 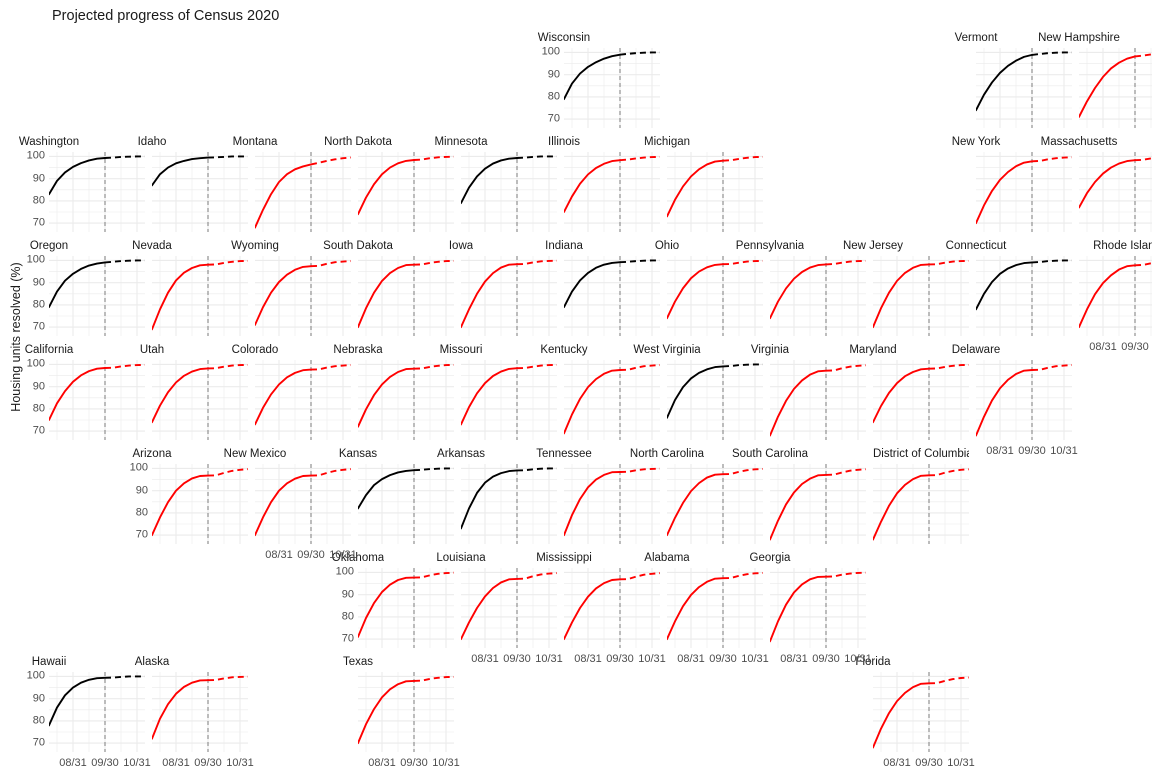 I want to click on x-axis-la: 08/31 09/30 10/31, so click(x=512, y=660).